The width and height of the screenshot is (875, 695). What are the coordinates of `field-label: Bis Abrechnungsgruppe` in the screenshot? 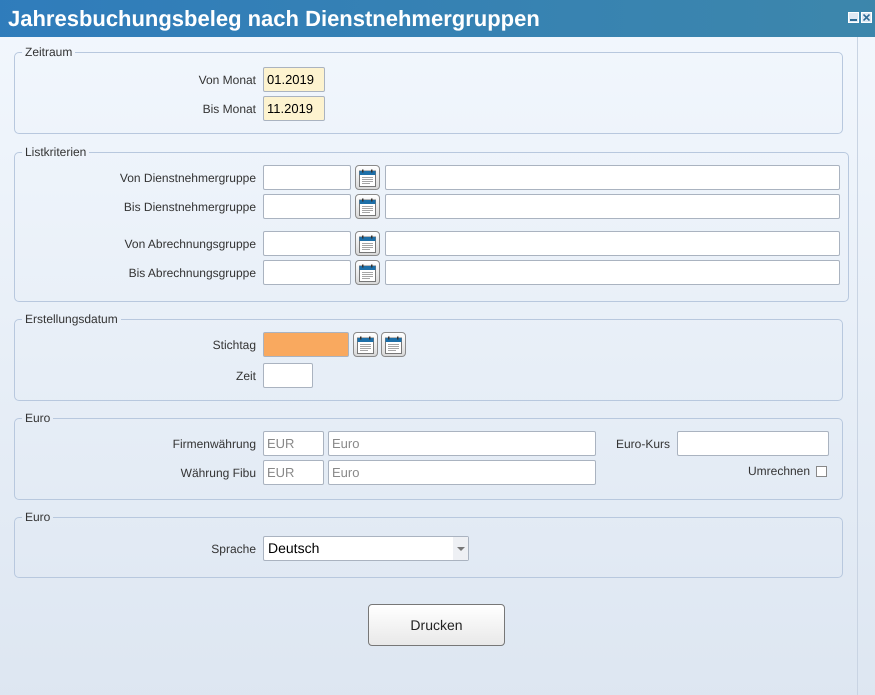 It's located at (192, 273).